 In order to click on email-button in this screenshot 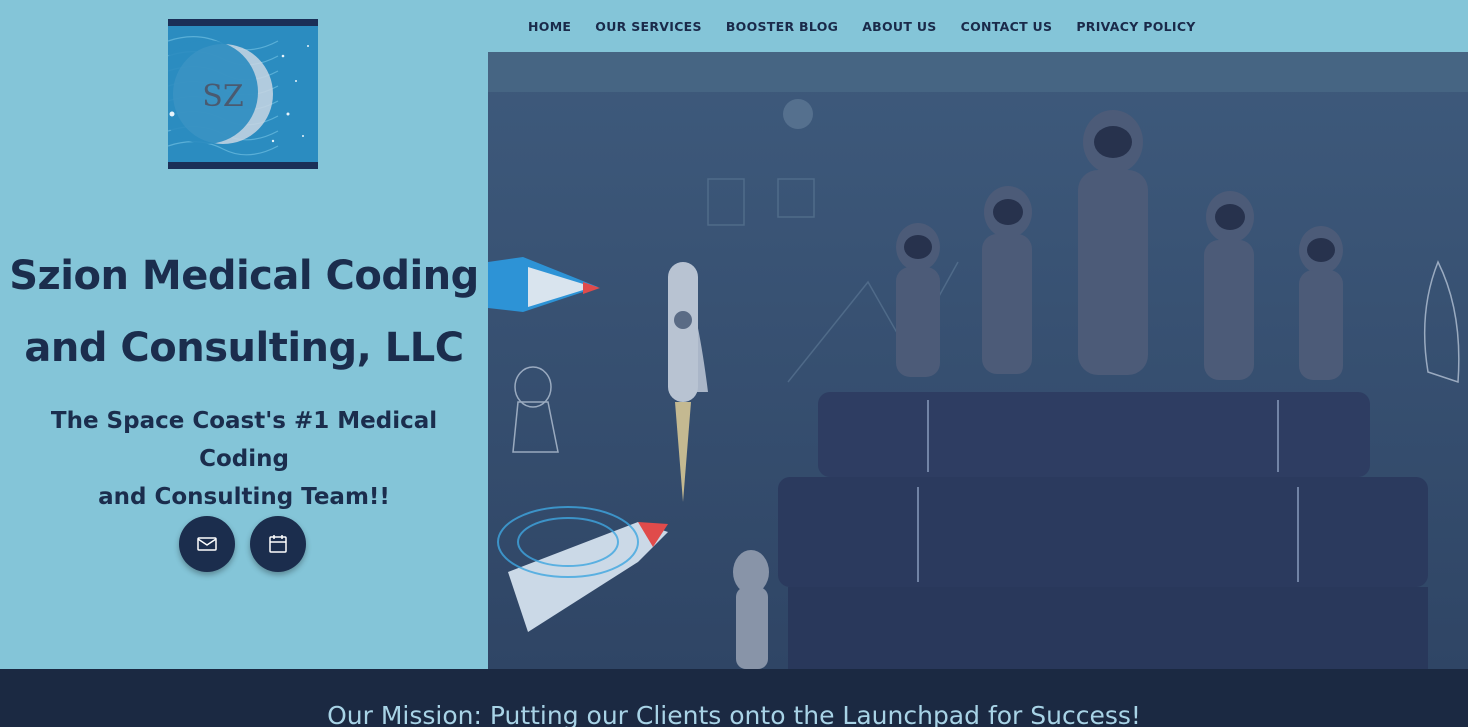, I will do `click(207, 544)`.